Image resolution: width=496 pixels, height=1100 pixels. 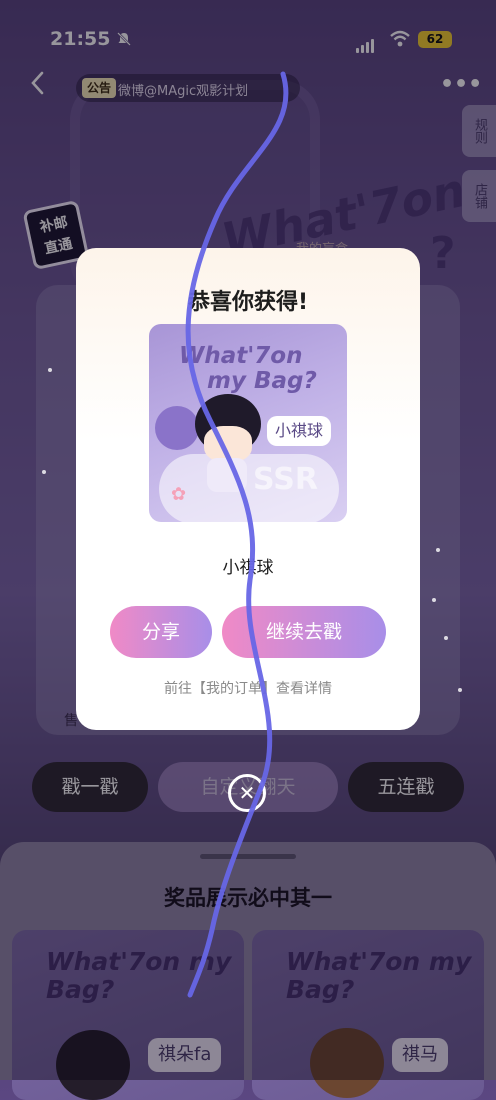 What do you see at coordinates (177, 428) in the screenshot?
I see `balloon-icon` at bounding box center [177, 428].